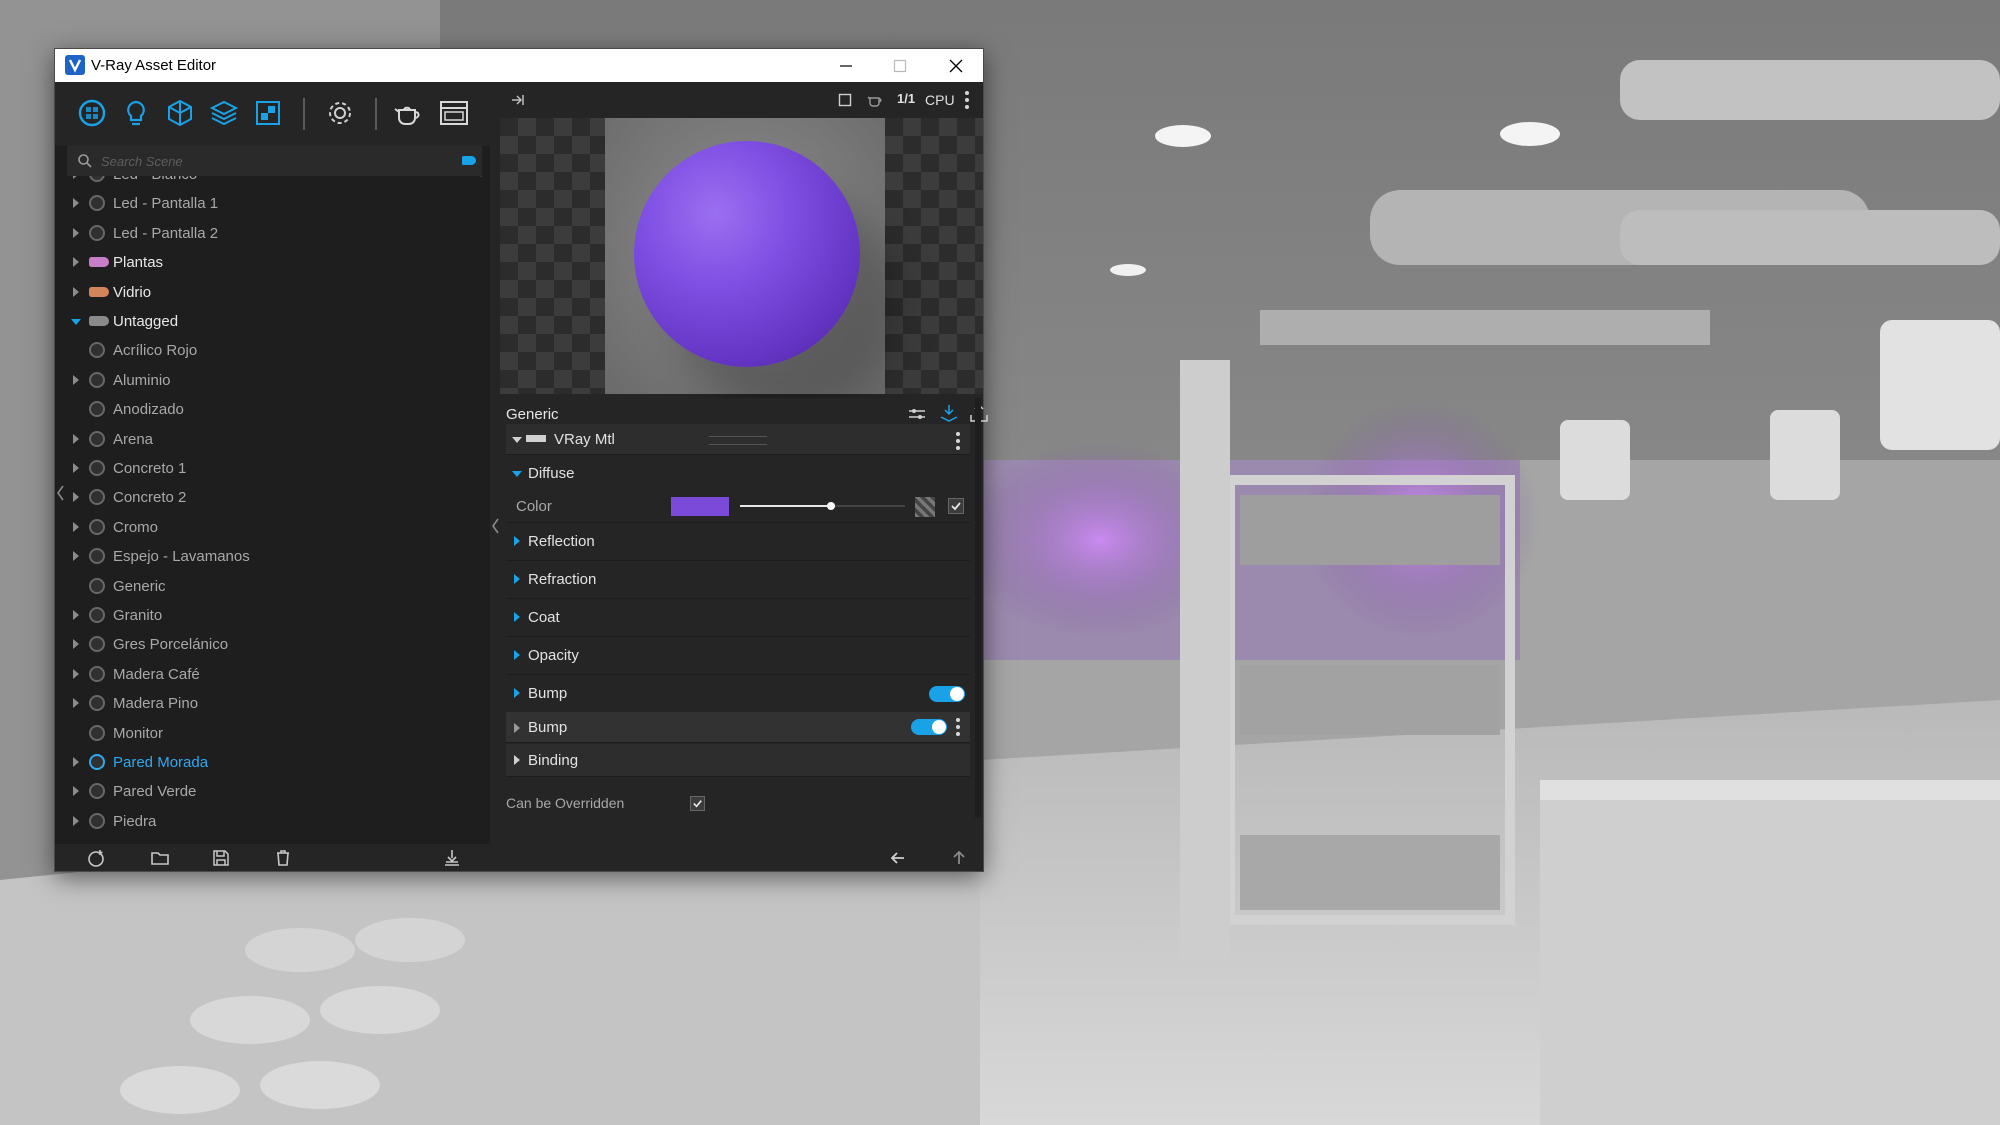 The width and height of the screenshot is (2000, 1125). I want to click on preview-menu-icon, so click(967, 101).